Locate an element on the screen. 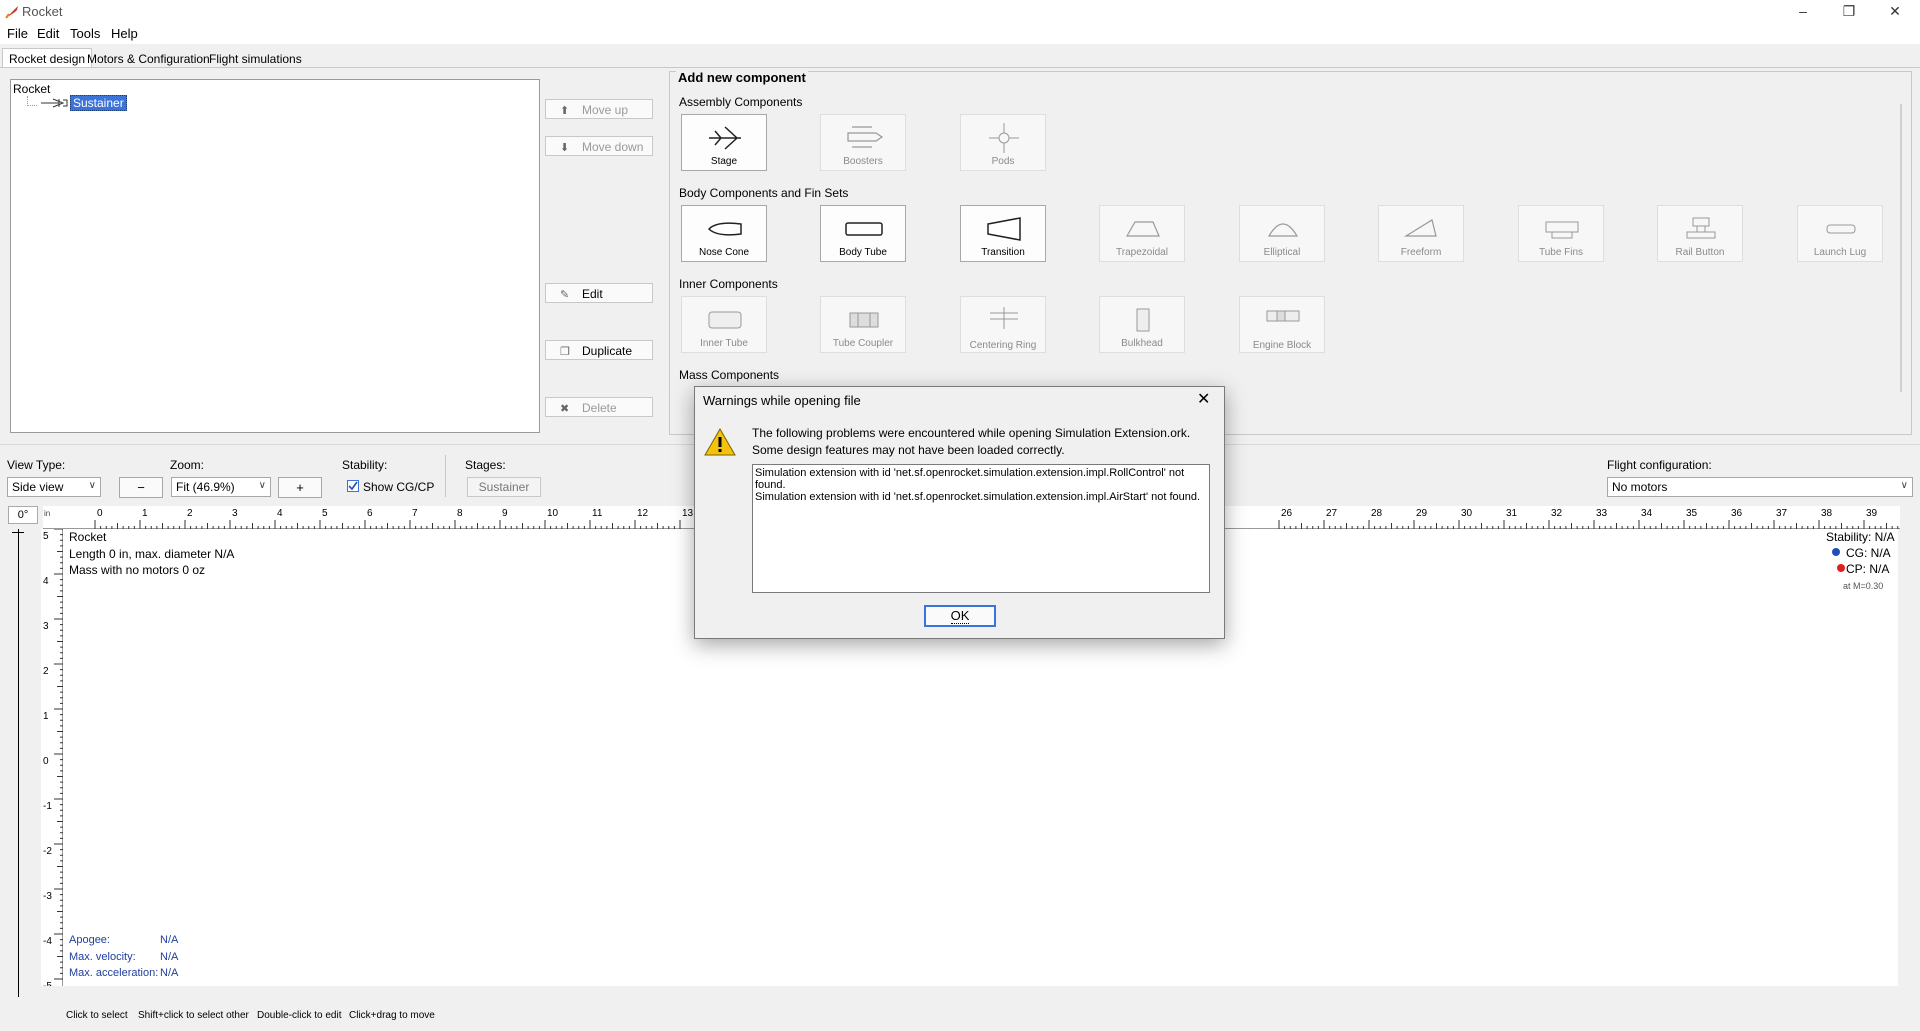 Image resolution: width=1920 pixels, height=1031 pixels. ruler-label: 5 is located at coordinates (325, 513).